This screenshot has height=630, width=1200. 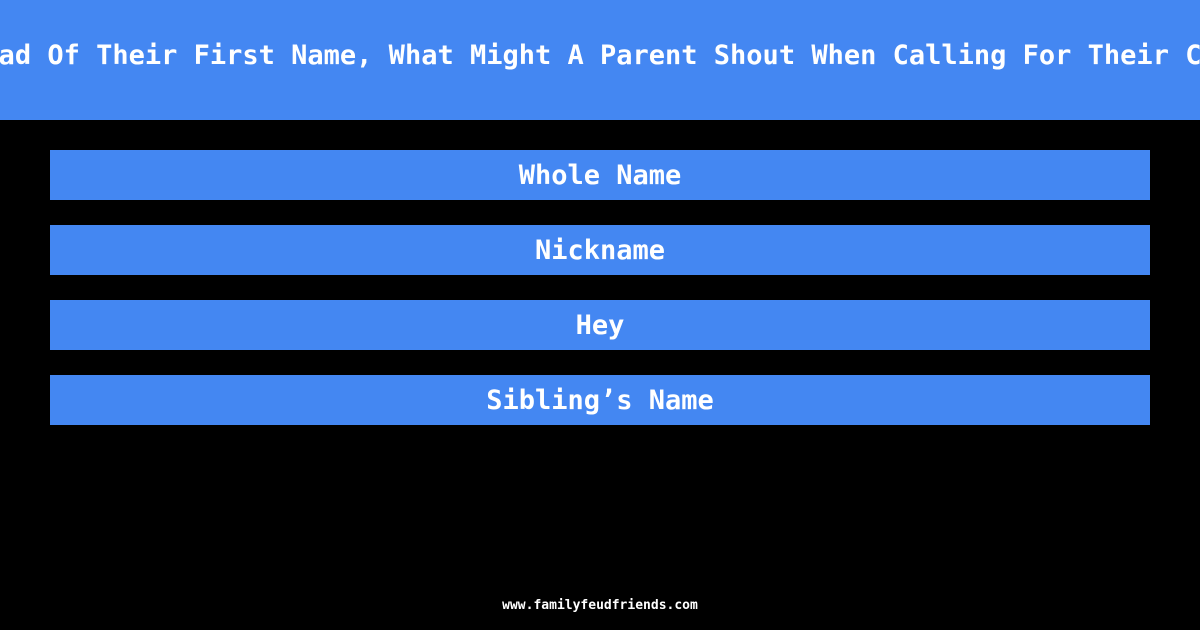 What do you see at coordinates (600, 400) in the screenshot?
I see `answer-item: Sibling’s Name` at bounding box center [600, 400].